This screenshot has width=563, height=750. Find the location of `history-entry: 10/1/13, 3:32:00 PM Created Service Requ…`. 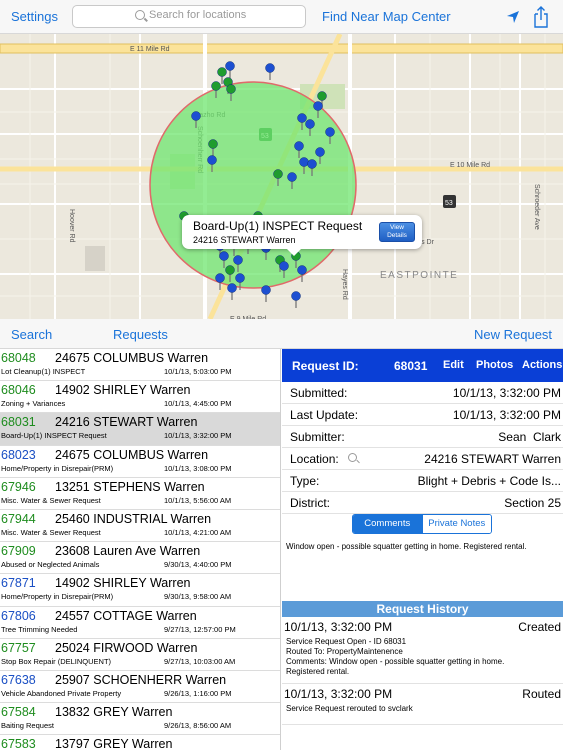

history-entry: 10/1/13, 3:32:00 PM Created Service Requ… is located at coordinates (422, 651).